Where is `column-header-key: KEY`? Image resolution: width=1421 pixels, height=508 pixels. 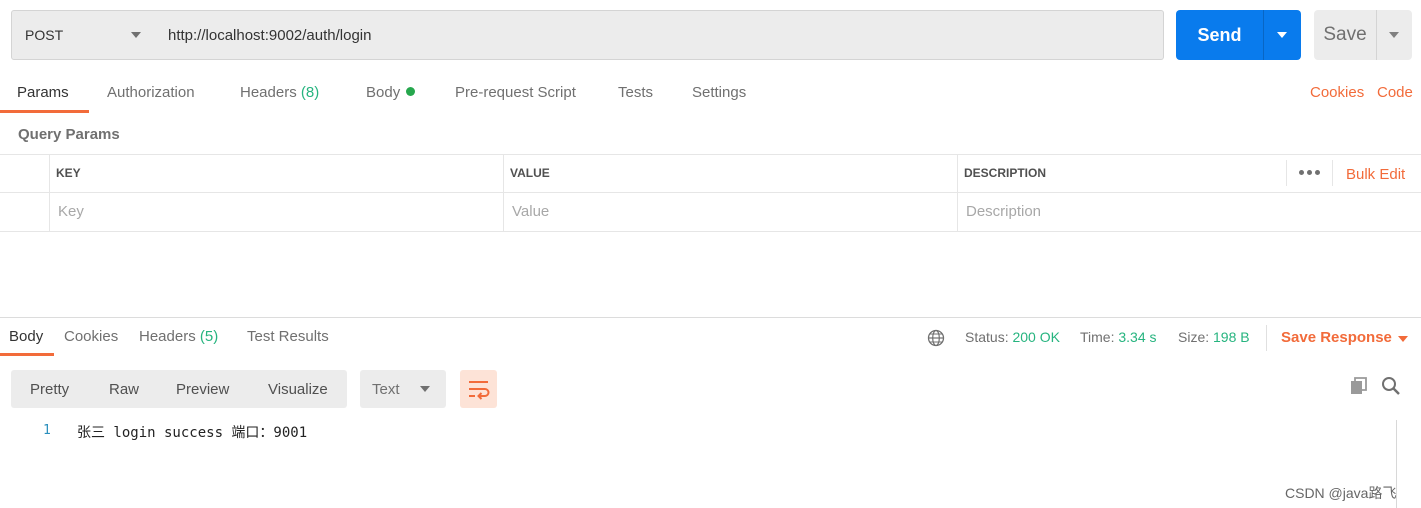 column-header-key: KEY is located at coordinates (68, 173).